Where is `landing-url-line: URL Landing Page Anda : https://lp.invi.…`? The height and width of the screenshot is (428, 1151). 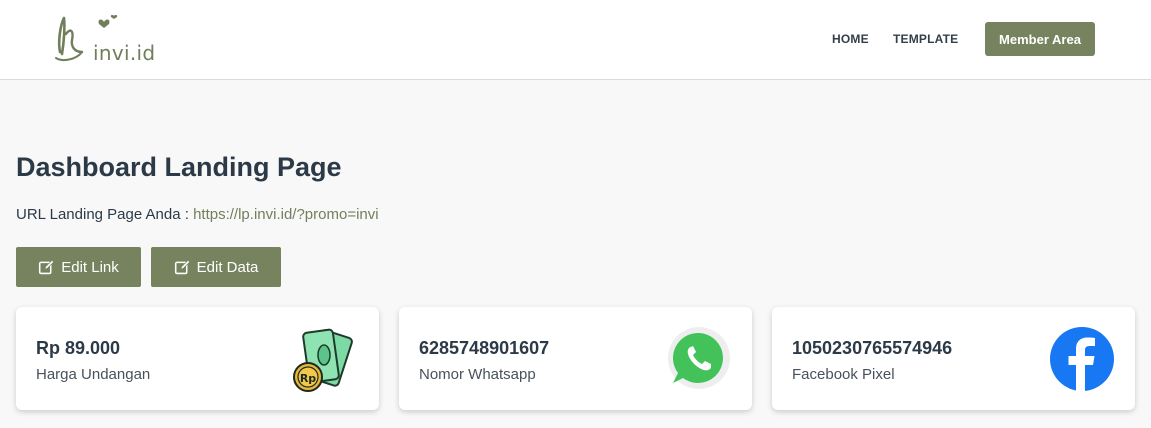 landing-url-line: URL Landing Page Anda : https://lp.invi.… is located at coordinates (197, 214).